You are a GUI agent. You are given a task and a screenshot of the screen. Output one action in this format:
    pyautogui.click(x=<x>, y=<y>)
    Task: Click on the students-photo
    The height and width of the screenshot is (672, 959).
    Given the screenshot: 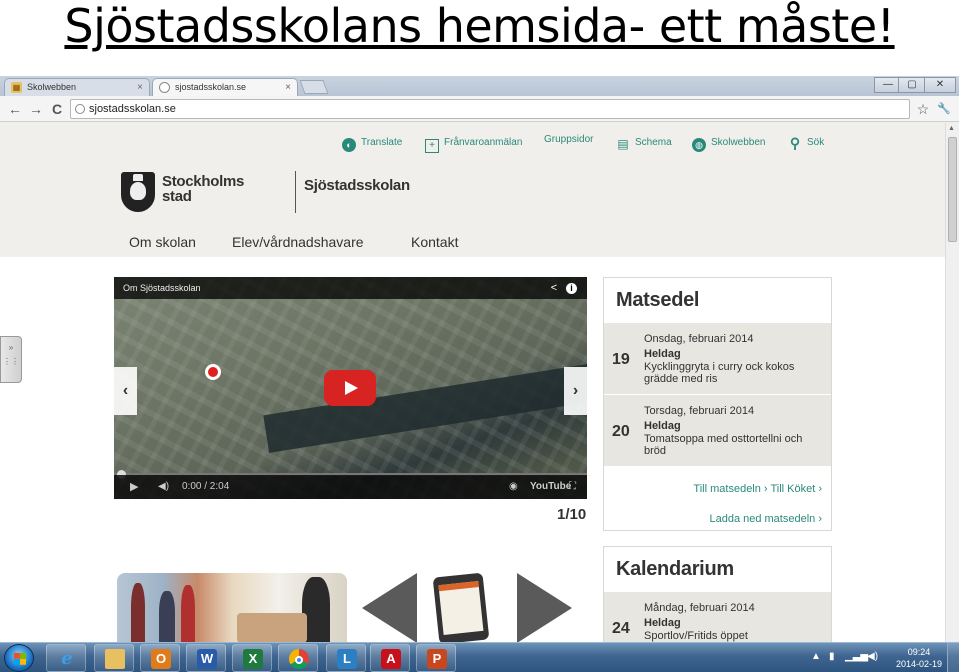 What is the action you would take?
    pyautogui.click(x=232, y=607)
    